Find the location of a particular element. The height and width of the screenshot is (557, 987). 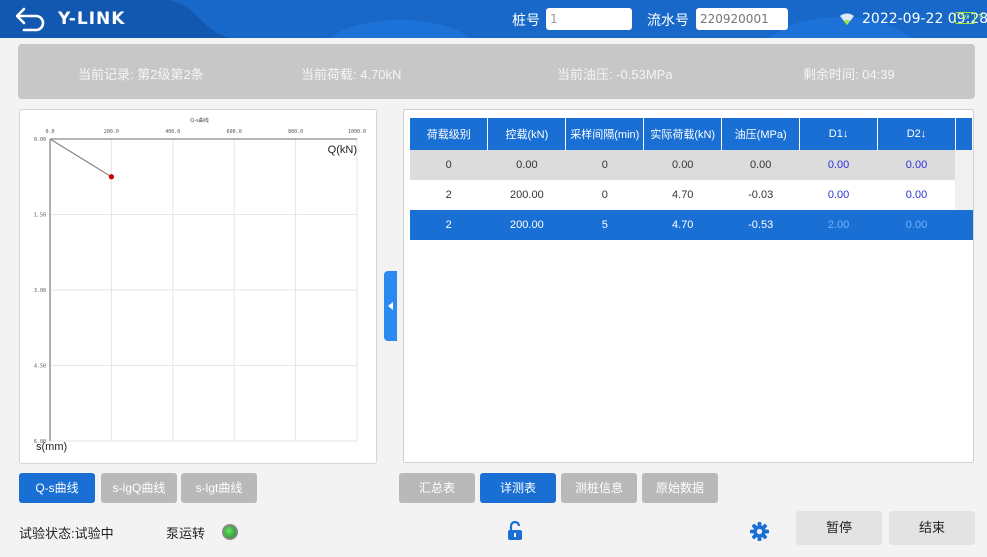

table-cell: -0.53 is located at coordinates (760, 225).